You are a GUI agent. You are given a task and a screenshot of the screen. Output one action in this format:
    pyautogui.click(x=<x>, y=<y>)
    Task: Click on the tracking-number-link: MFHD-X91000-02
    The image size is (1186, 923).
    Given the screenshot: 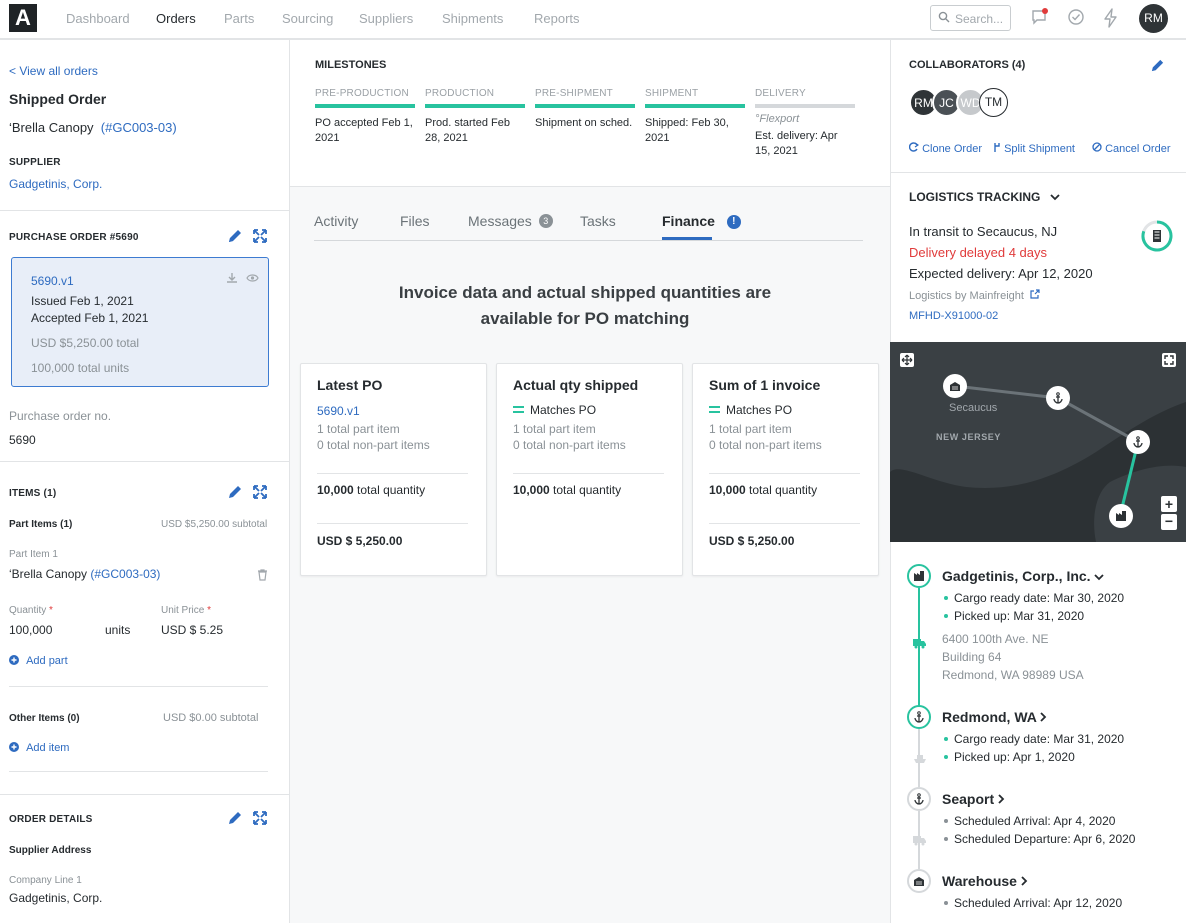 What is the action you would take?
    pyautogui.click(x=953, y=316)
    